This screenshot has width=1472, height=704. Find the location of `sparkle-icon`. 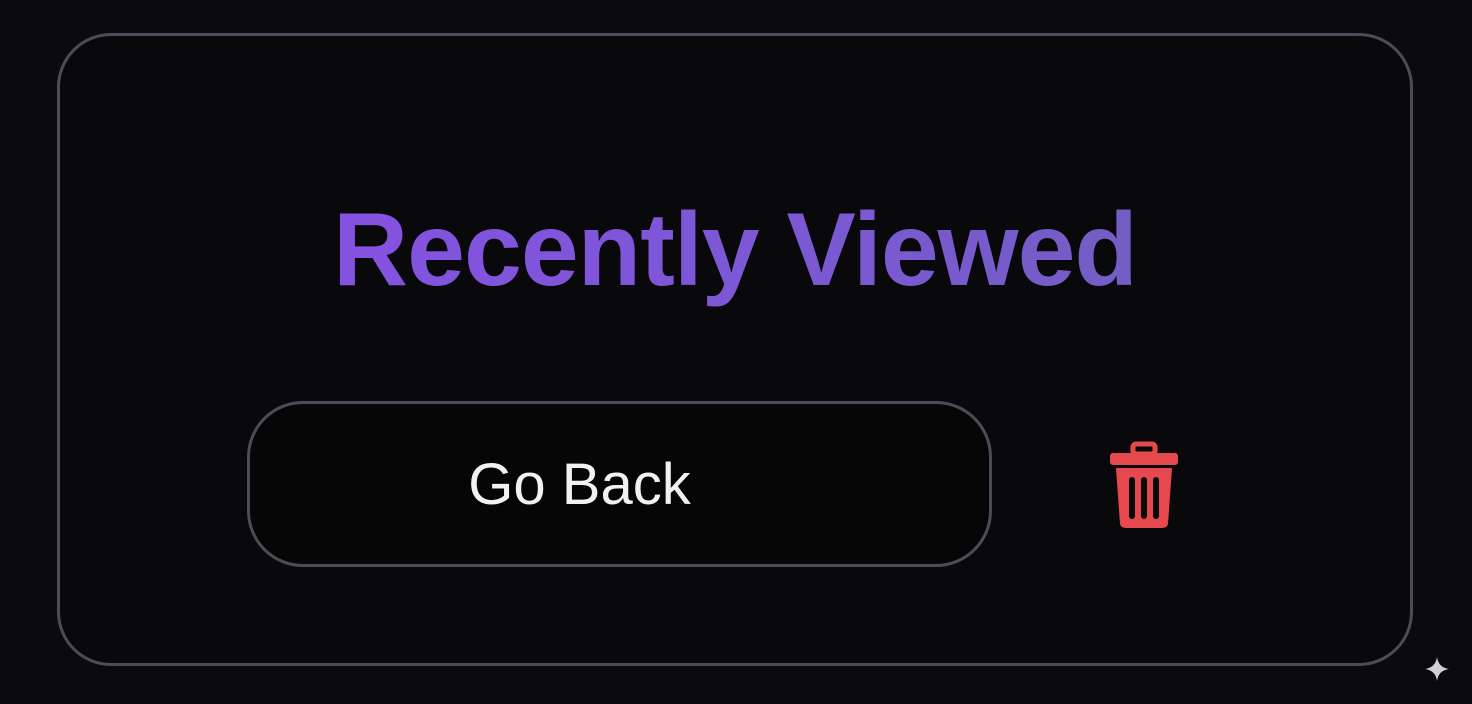

sparkle-icon is located at coordinates (1437, 669).